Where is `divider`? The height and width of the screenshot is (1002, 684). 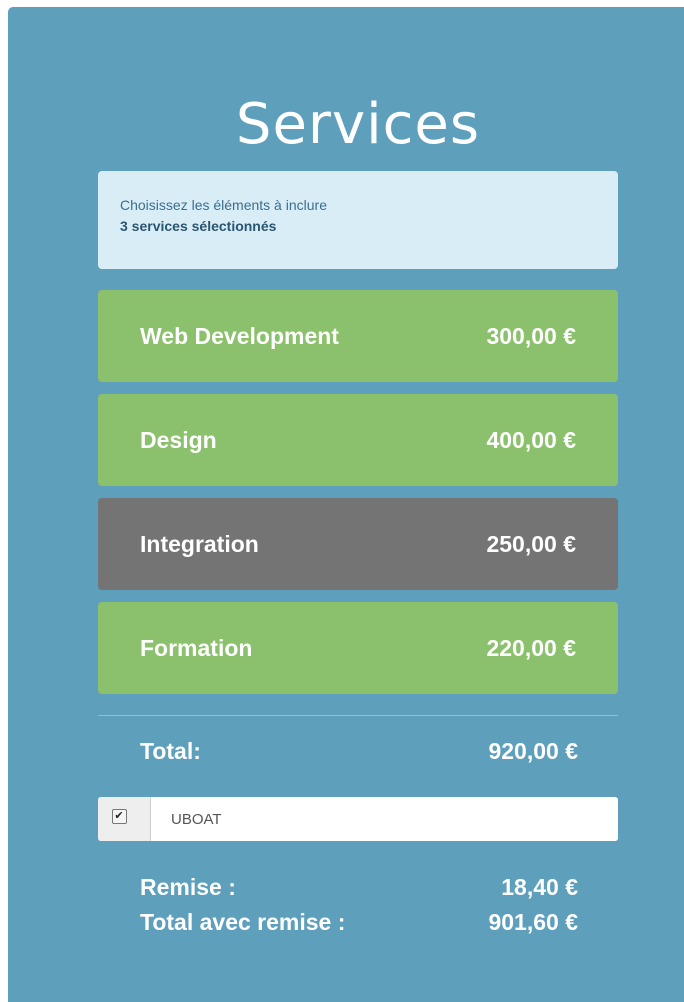 divider is located at coordinates (358, 715).